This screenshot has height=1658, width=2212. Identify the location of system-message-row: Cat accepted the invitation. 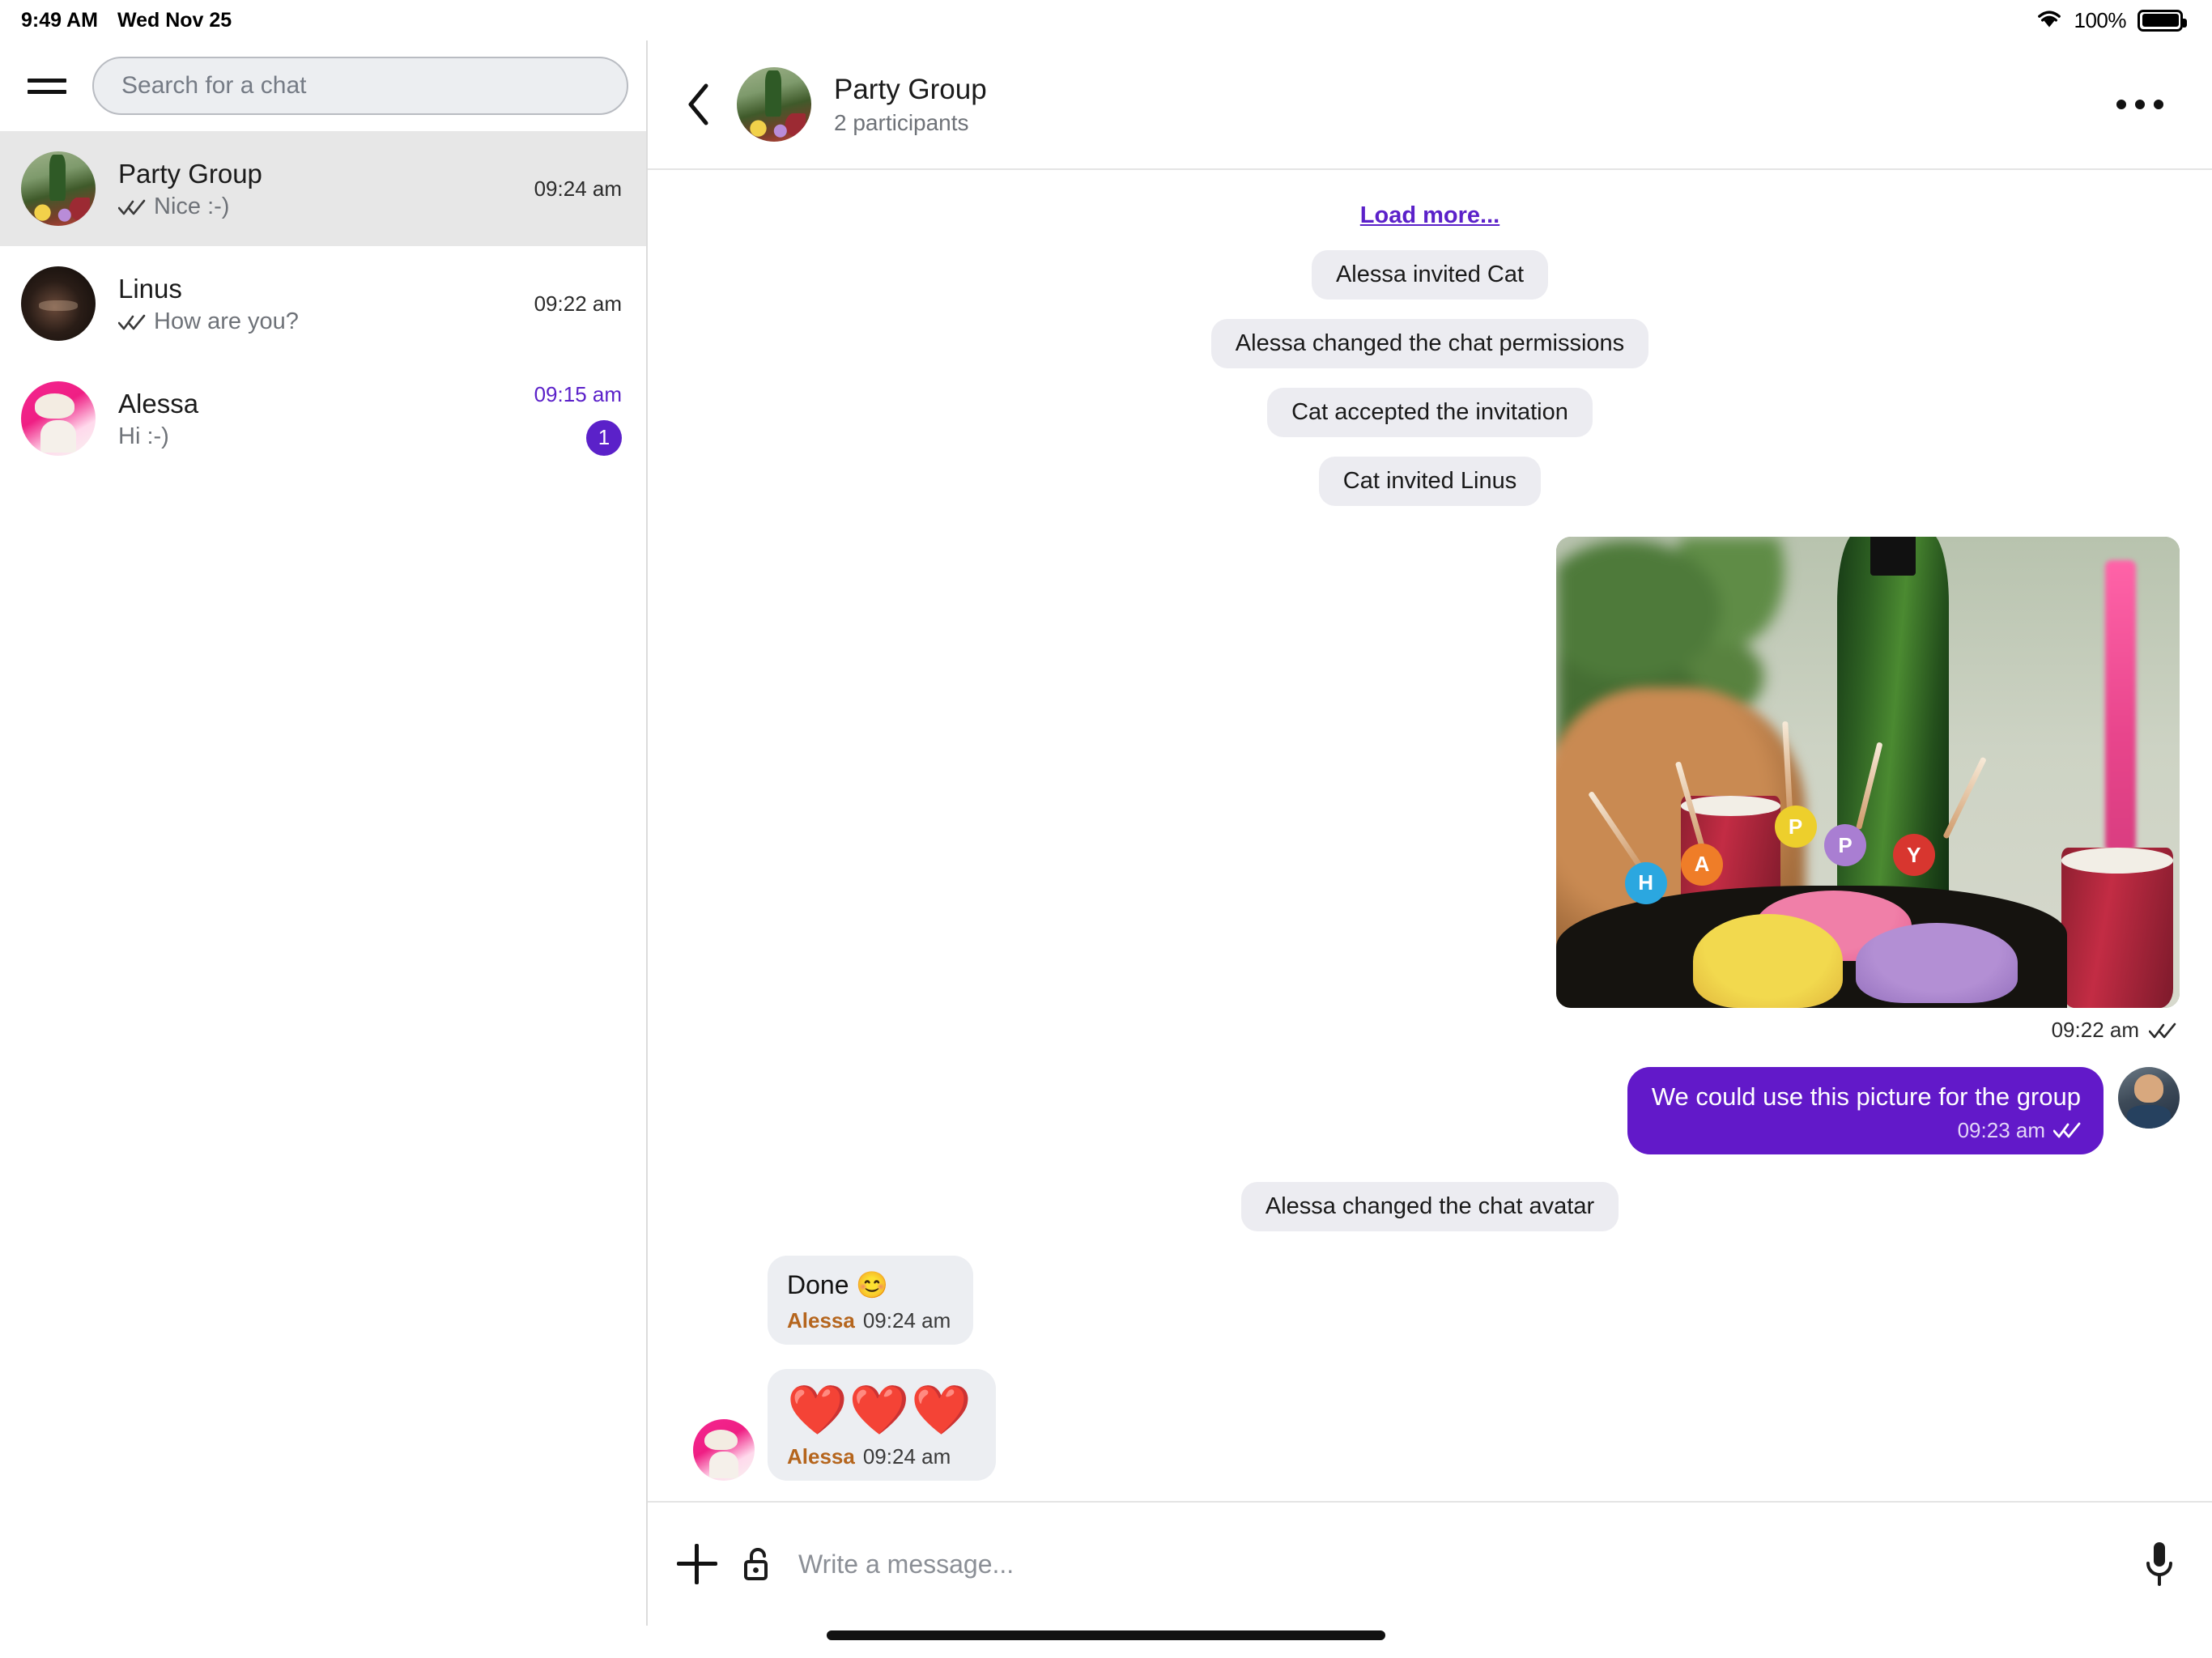
(1430, 412).